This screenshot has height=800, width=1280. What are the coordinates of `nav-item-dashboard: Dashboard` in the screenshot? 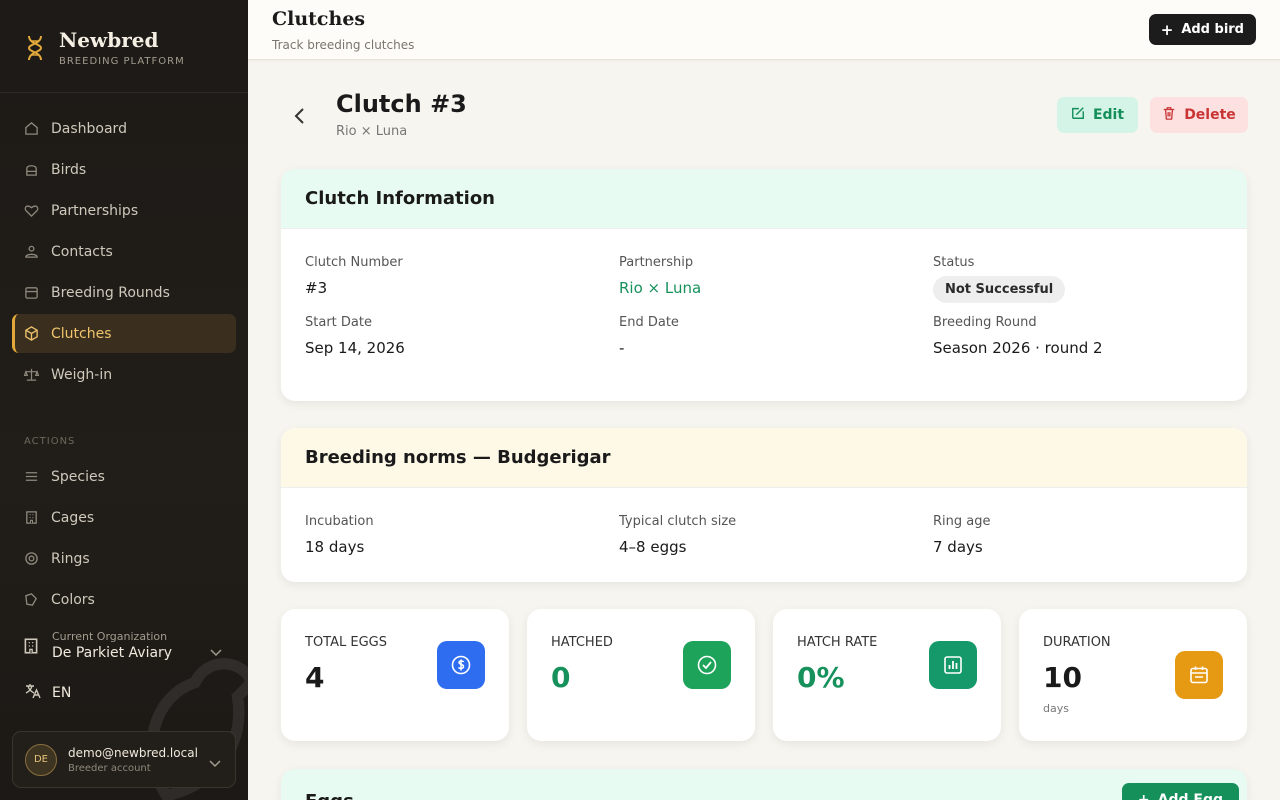 It's located at (124, 128).